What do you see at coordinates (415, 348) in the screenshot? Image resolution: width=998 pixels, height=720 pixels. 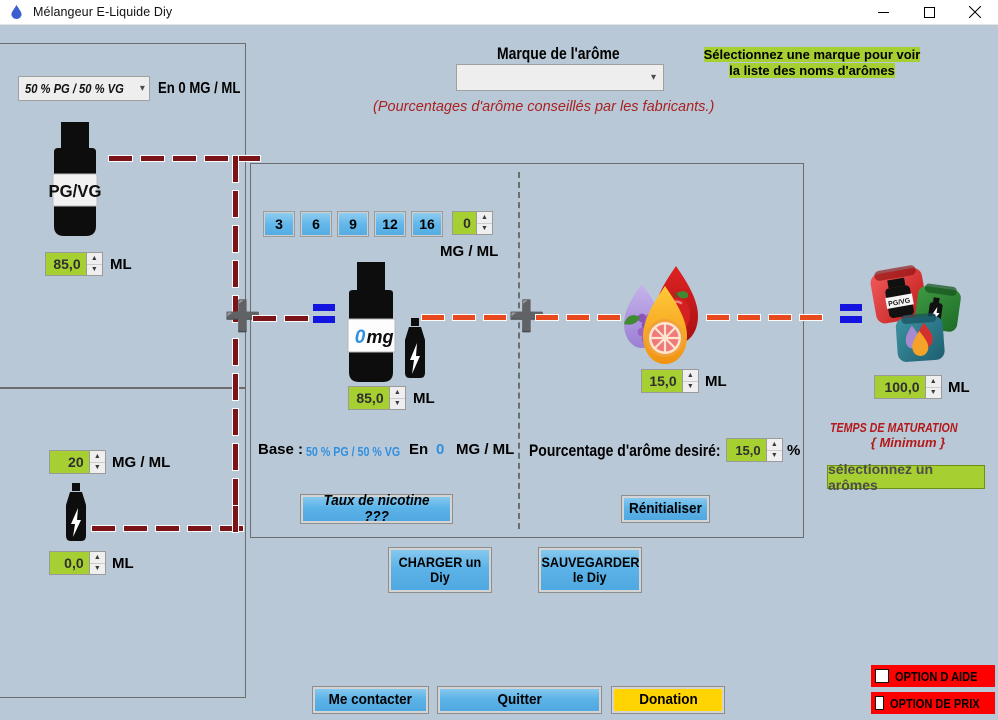 I see `base-nicotine-bottle-icon` at bounding box center [415, 348].